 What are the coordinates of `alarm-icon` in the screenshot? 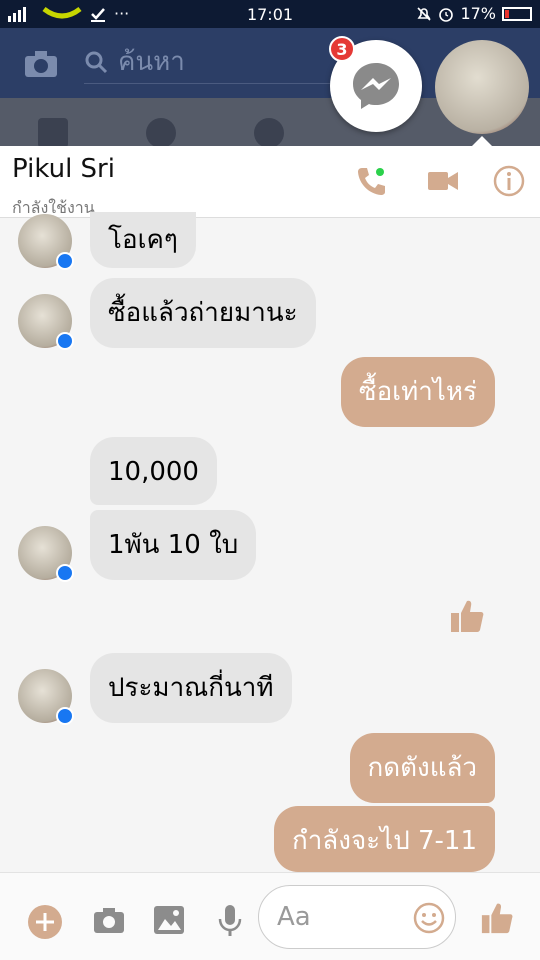 It's located at (446, 14).